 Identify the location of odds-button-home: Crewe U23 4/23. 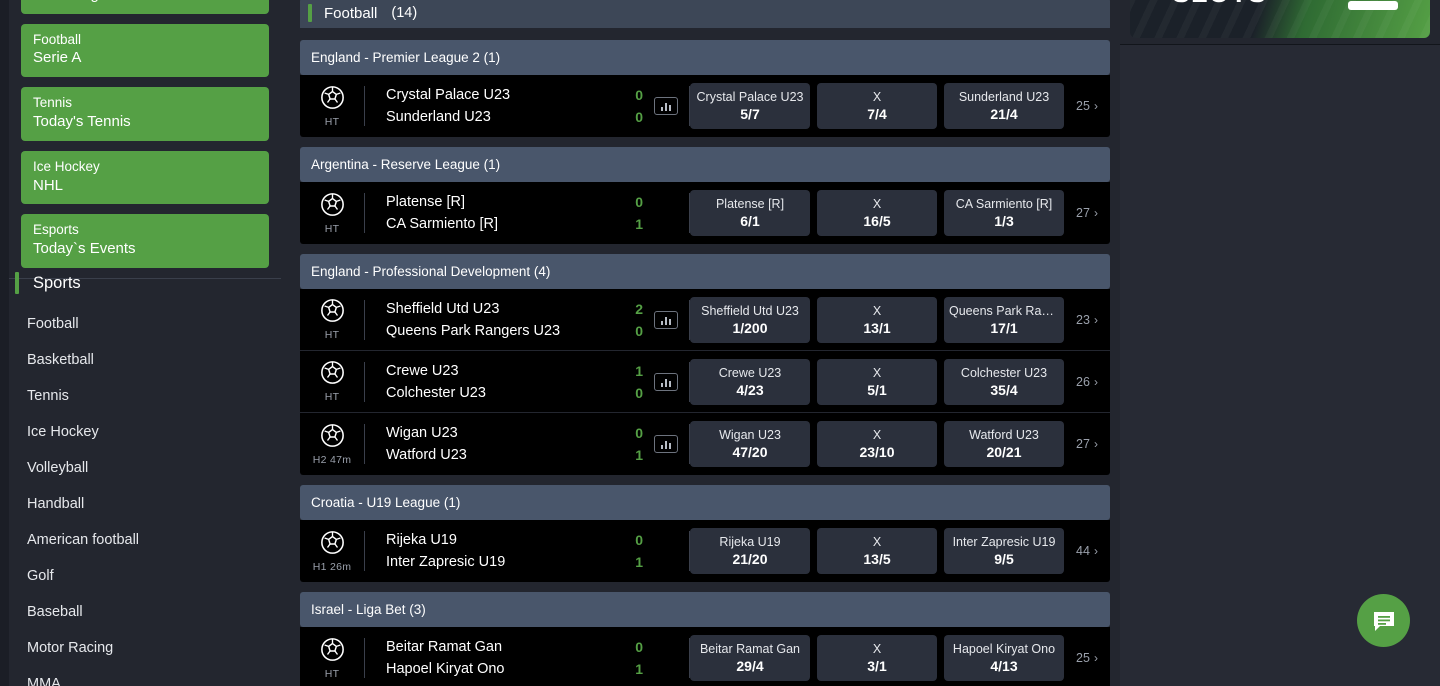
(750, 381).